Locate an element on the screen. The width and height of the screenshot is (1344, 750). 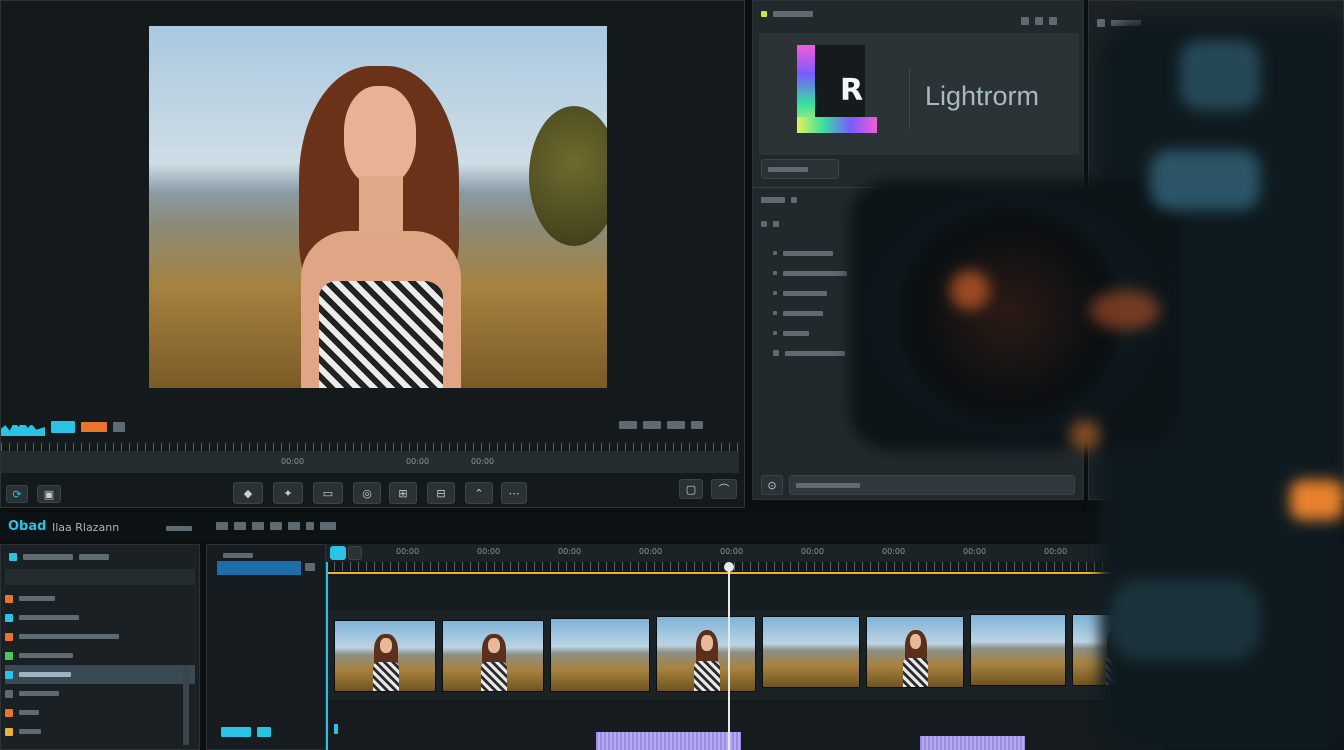
tool-slip-icon is located at coordinates (276, 526).